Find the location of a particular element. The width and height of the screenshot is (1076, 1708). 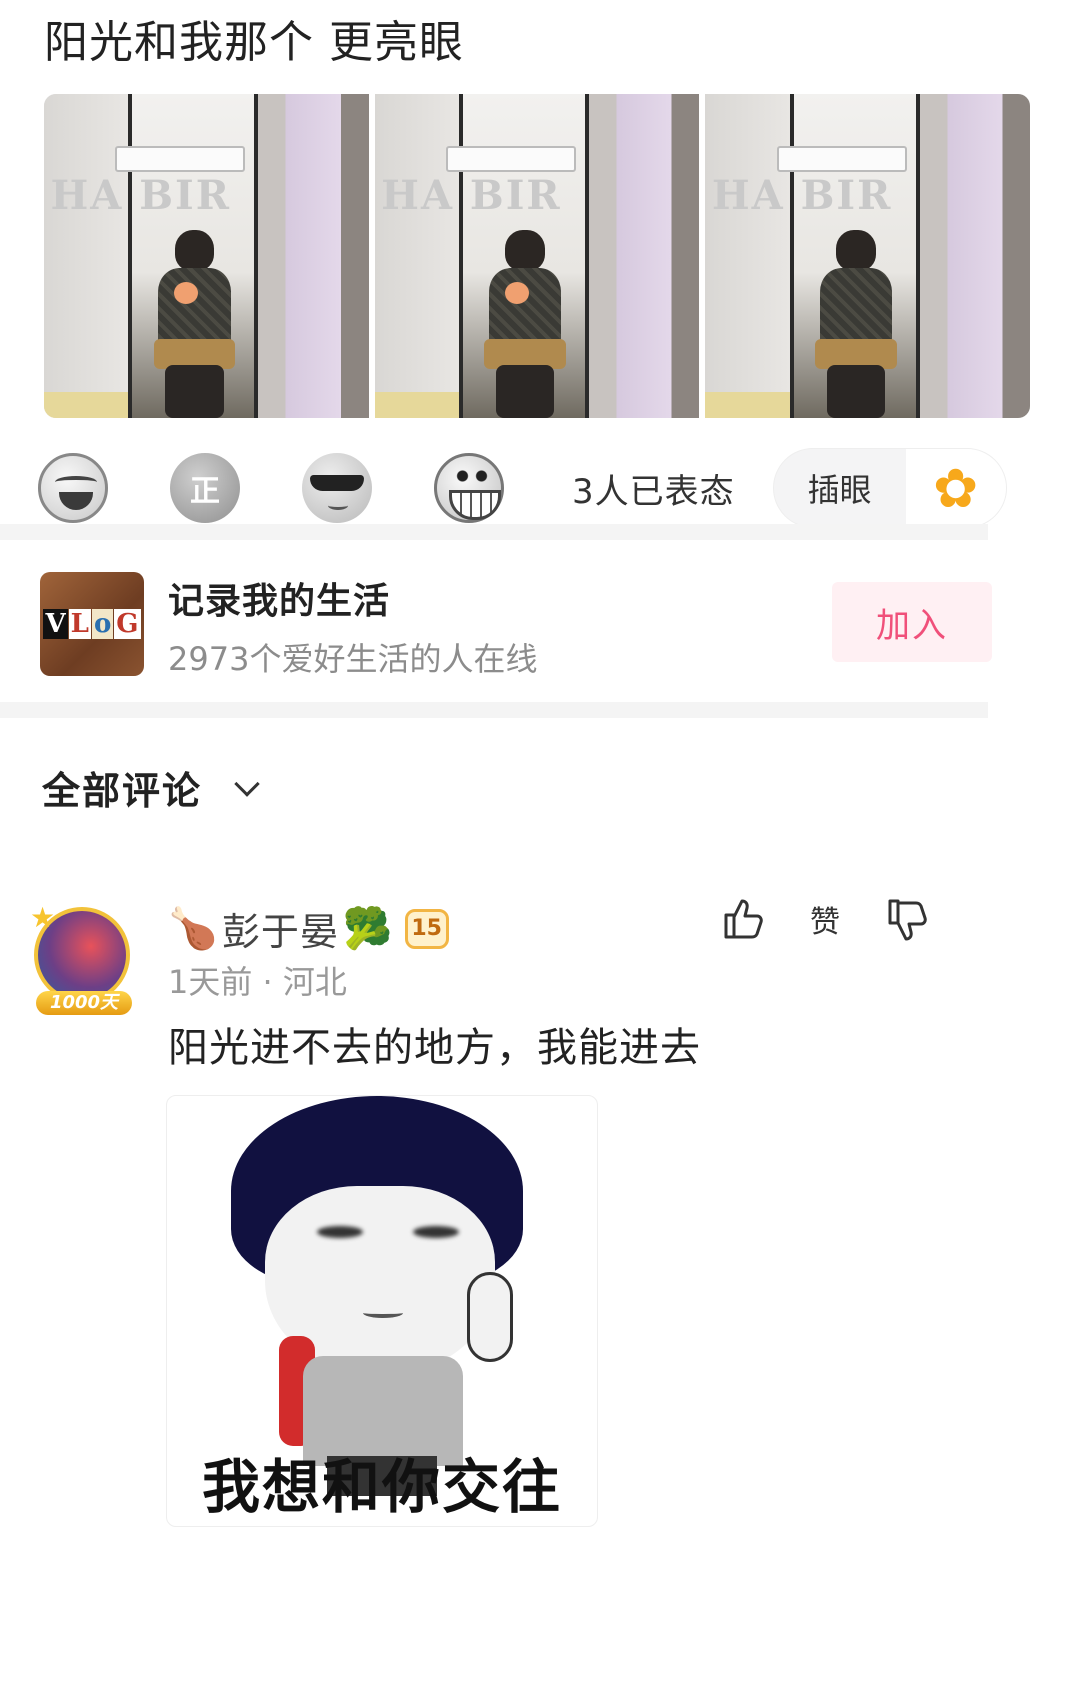

grin-emoji-icon is located at coordinates (469, 488).